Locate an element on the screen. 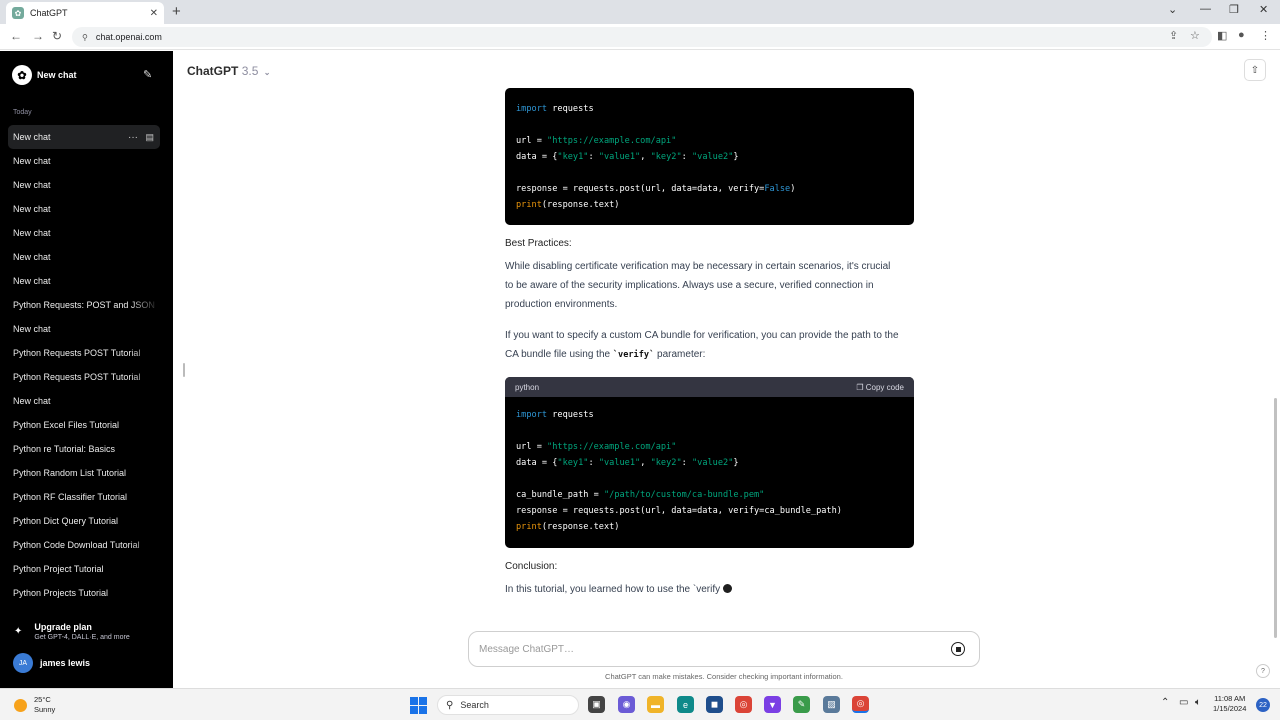 The image size is (1280, 720). model-version: 3.5 is located at coordinates (250, 71).